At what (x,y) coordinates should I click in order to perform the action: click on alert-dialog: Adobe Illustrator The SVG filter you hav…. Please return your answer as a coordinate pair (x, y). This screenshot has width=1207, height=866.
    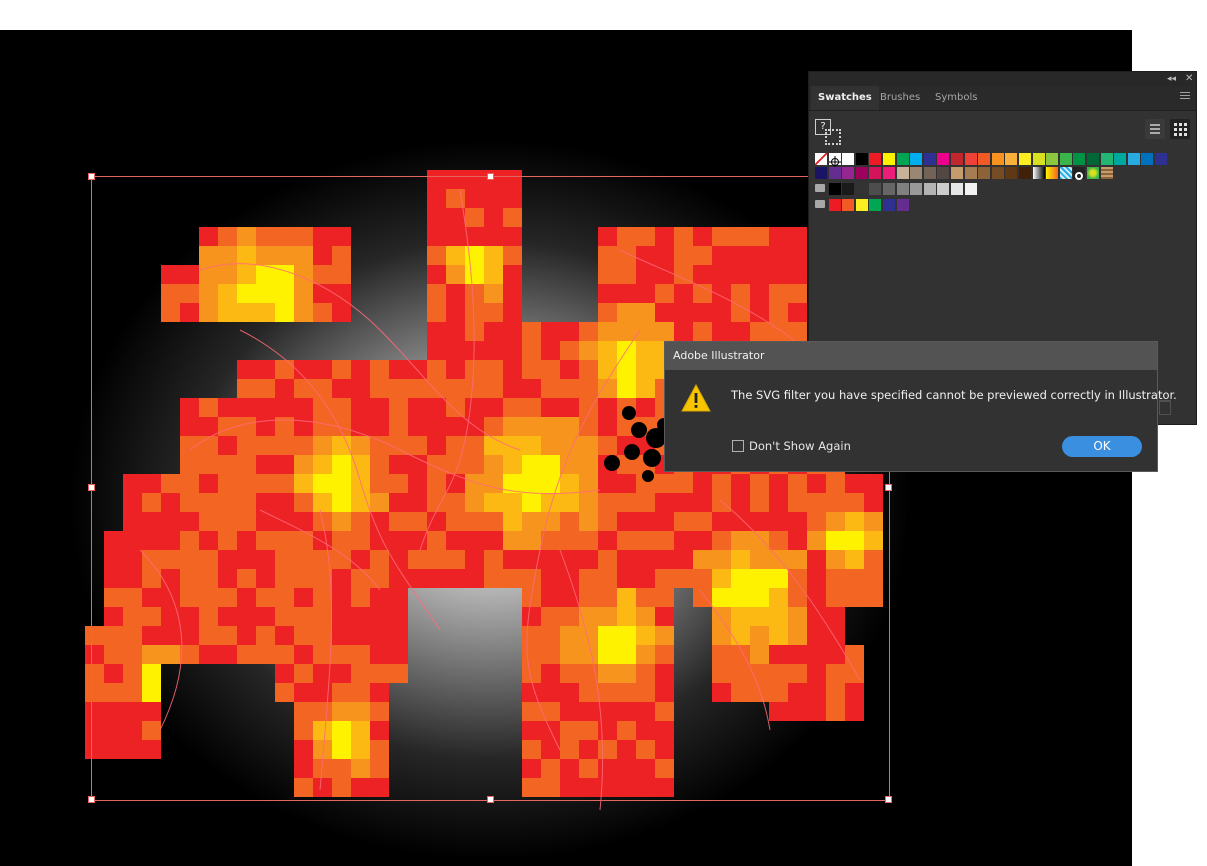
    Looking at the image, I should click on (920, 406).